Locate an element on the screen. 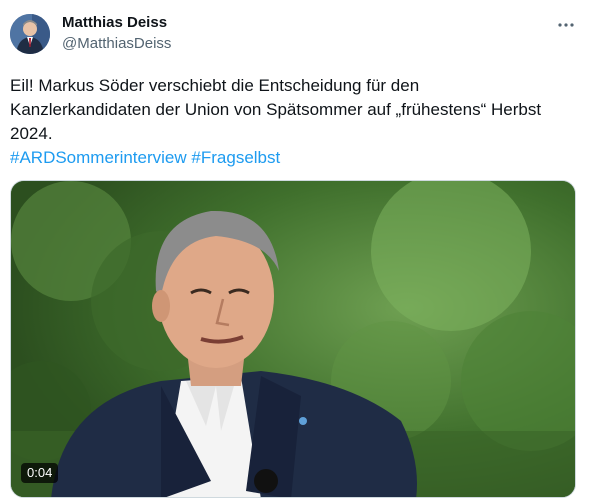 The image size is (591, 504). more-options-button is located at coordinates (566, 25).